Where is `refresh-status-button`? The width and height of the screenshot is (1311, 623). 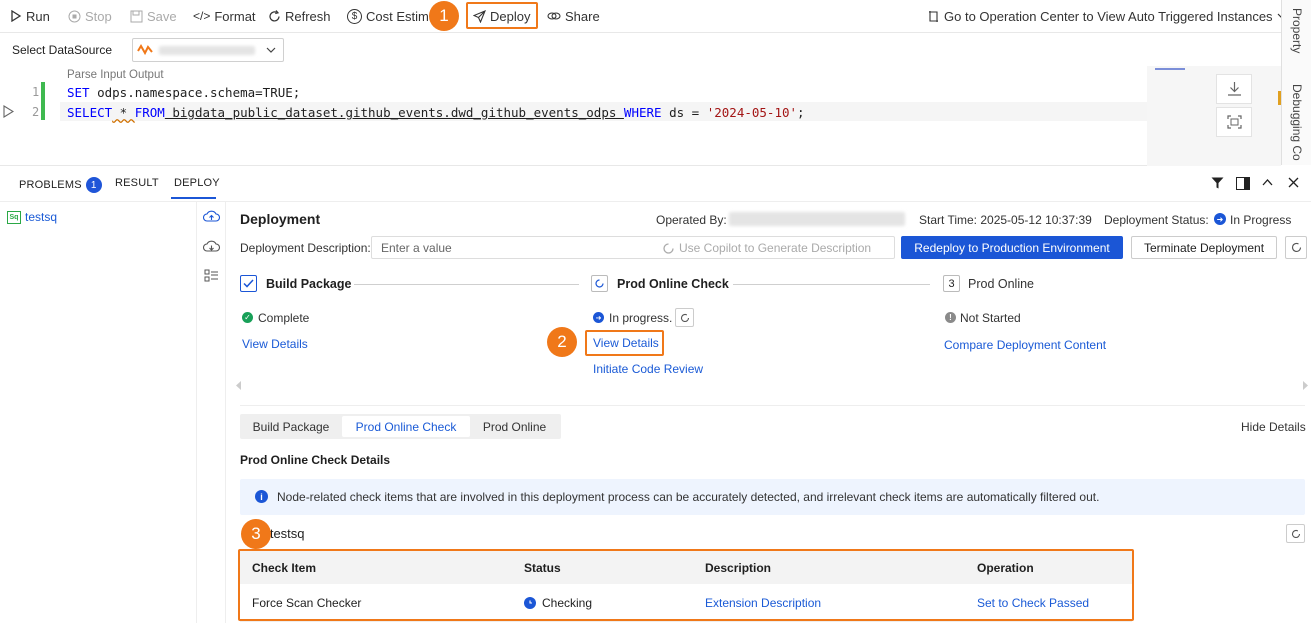
refresh-status-button is located at coordinates (1296, 247).